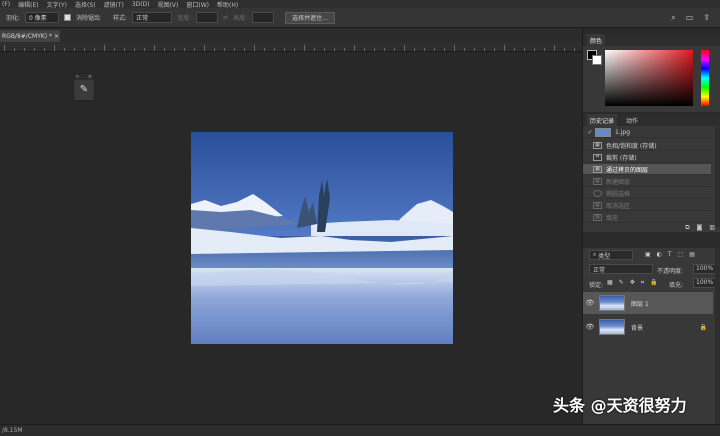 Image resolution: width=720 pixels, height=436 pixels. What do you see at coordinates (28, 4) in the screenshot?
I see `menu-edit: 编辑(E)` at bounding box center [28, 4].